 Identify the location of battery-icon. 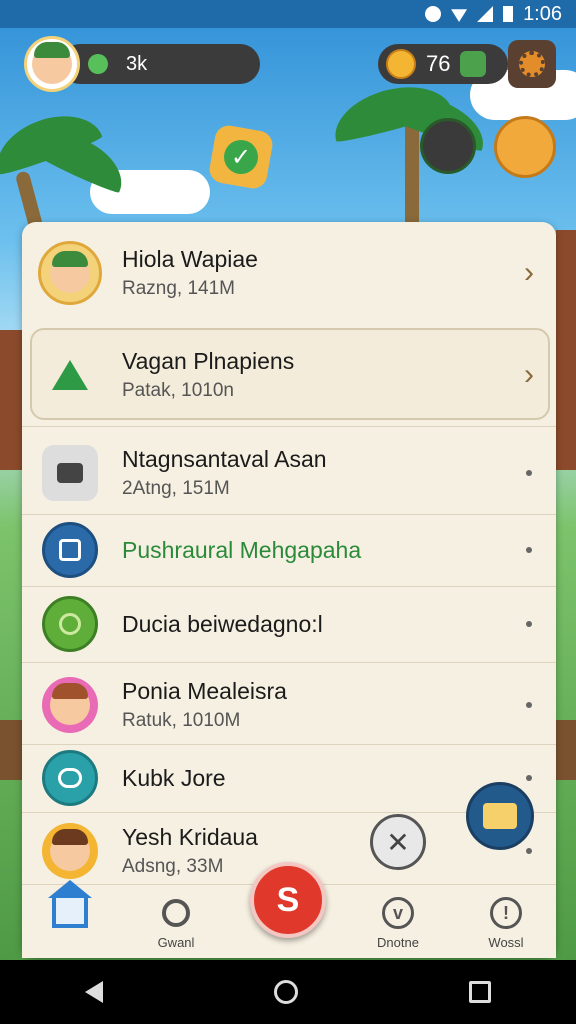
(508, 14).